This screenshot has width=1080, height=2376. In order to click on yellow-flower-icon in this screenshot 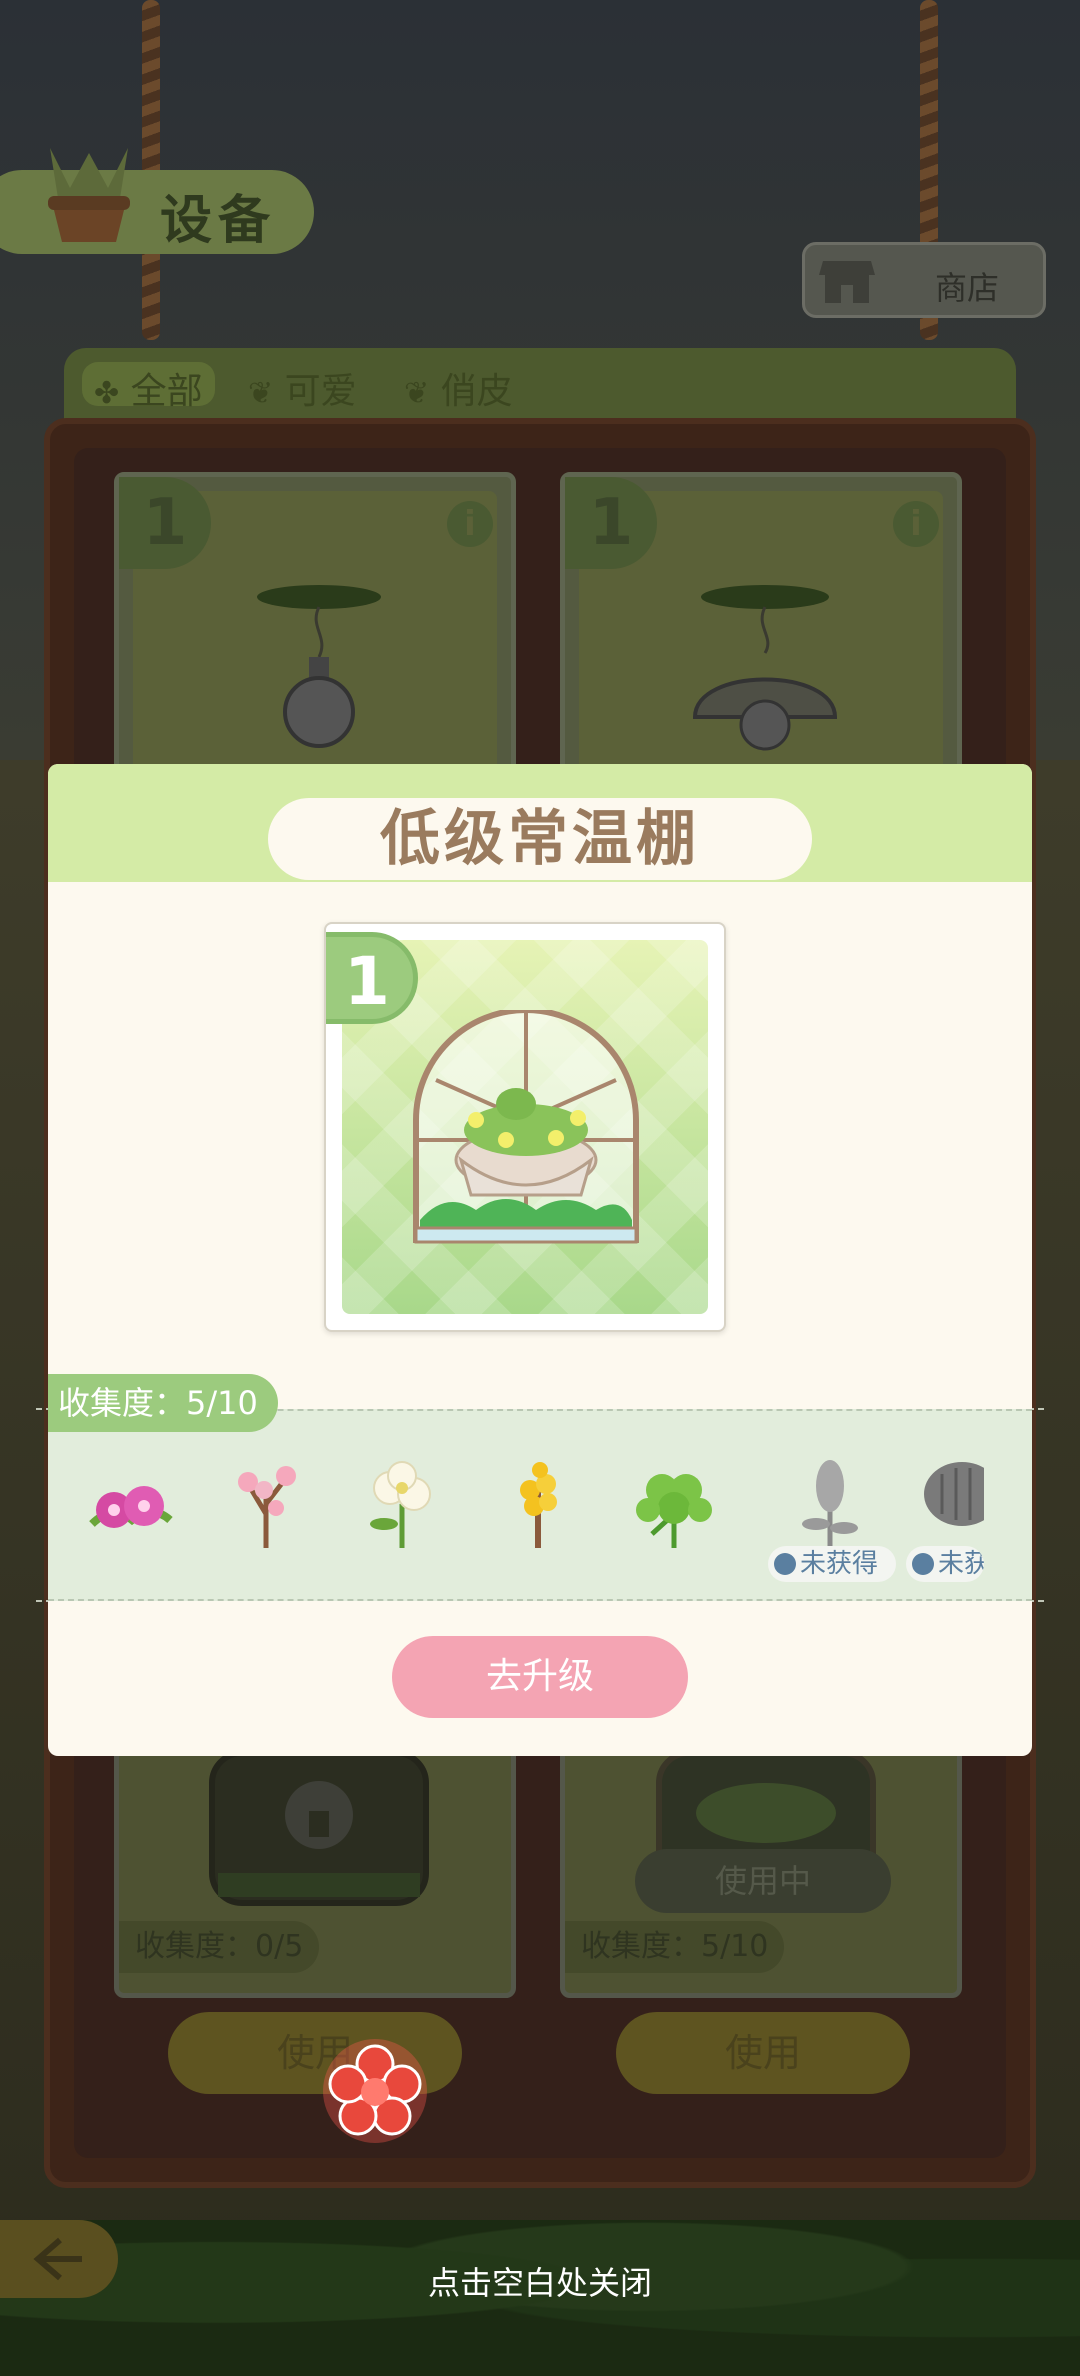, I will do `click(538, 1502)`.